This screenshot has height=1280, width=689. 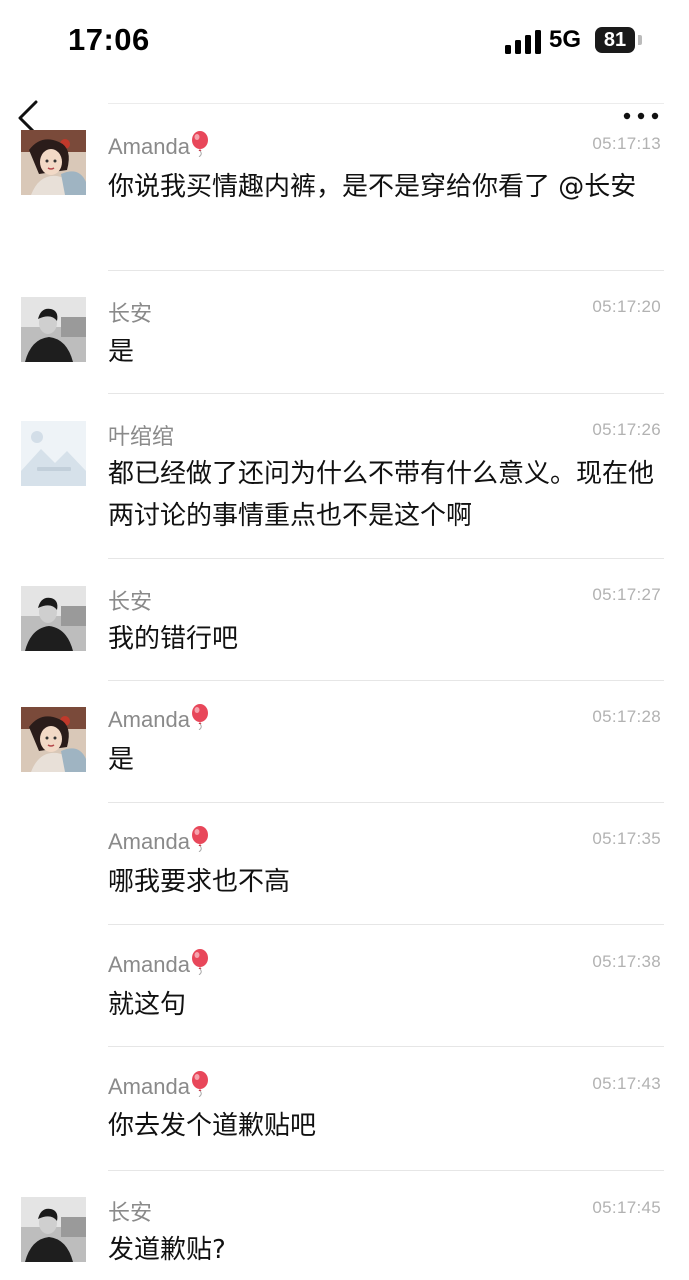 What do you see at coordinates (615, 40) in the screenshot?
I see `battery-icon: 81` at bounding box center [615, 40].